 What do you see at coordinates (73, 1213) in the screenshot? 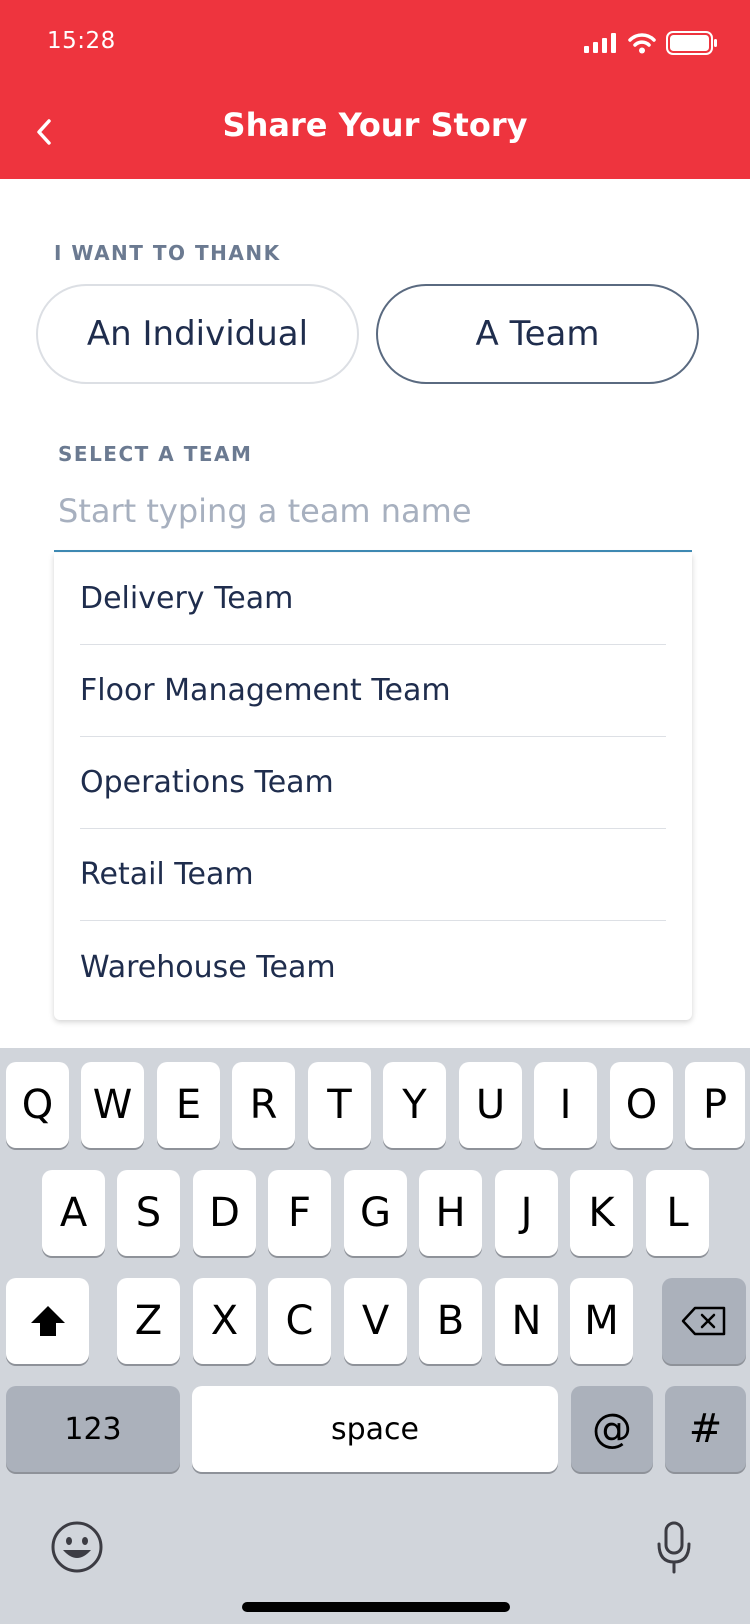
I see `key-a: A` at bounding box center [73, 1213].